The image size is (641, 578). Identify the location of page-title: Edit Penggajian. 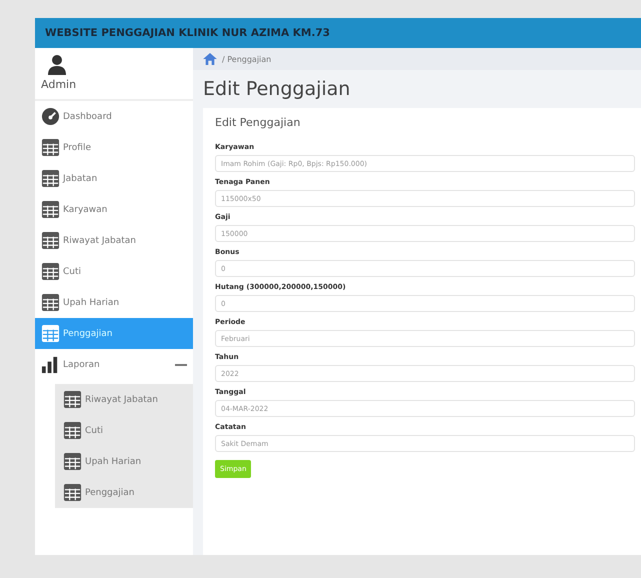
(277, 89).